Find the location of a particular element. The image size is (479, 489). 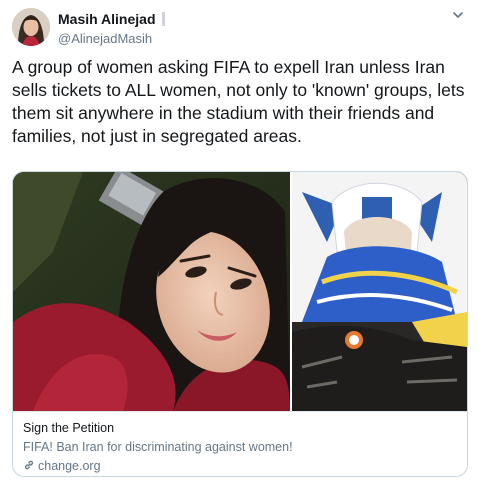

more-caret-icon is located at coordinates (458, 15).